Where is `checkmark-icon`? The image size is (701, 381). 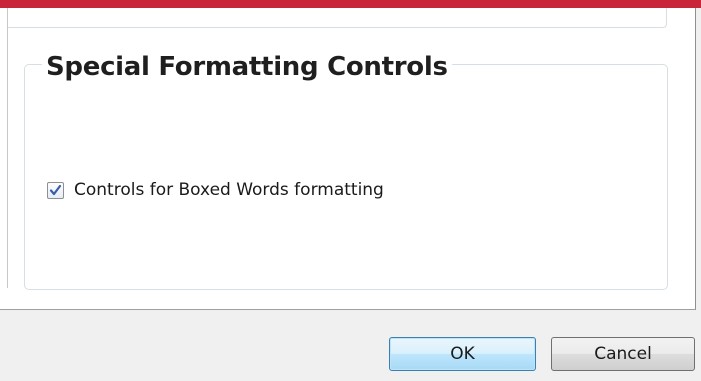 checkmark-icon is located at coordinates (55, 189).